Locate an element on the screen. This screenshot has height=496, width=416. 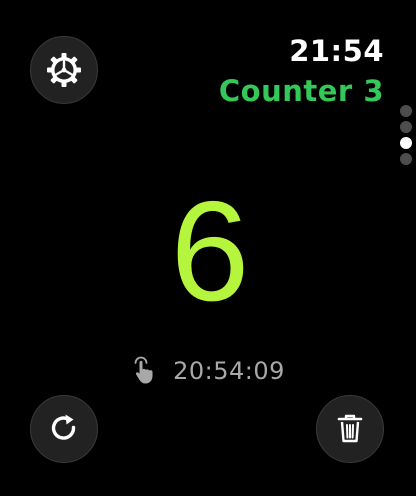
page-indicator is located at coordinates (406, 135).